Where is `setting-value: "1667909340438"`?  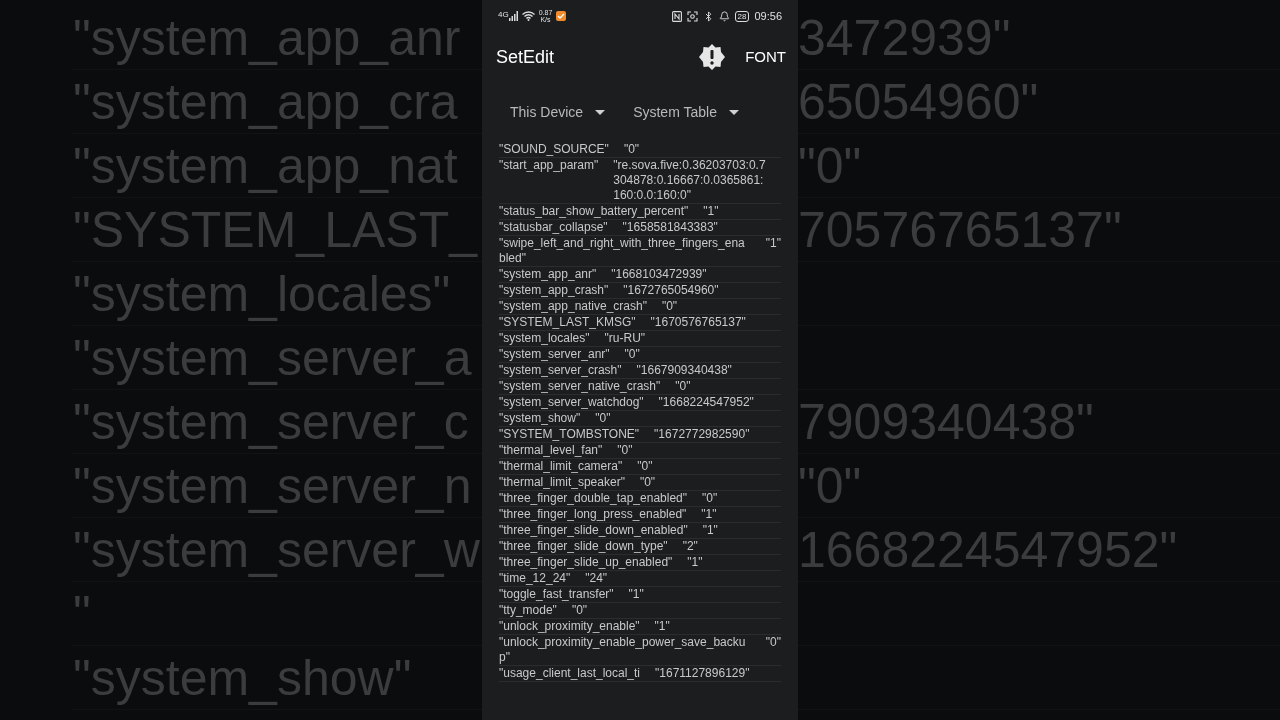 setting-value: "1667909340438" is located at coordinates (684, 370).